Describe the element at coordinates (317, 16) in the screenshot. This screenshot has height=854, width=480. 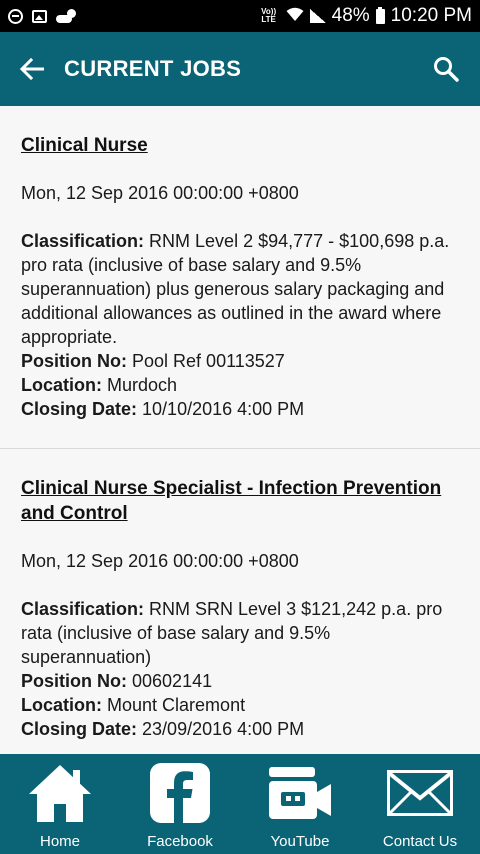
I see `signal-icon` at that location.